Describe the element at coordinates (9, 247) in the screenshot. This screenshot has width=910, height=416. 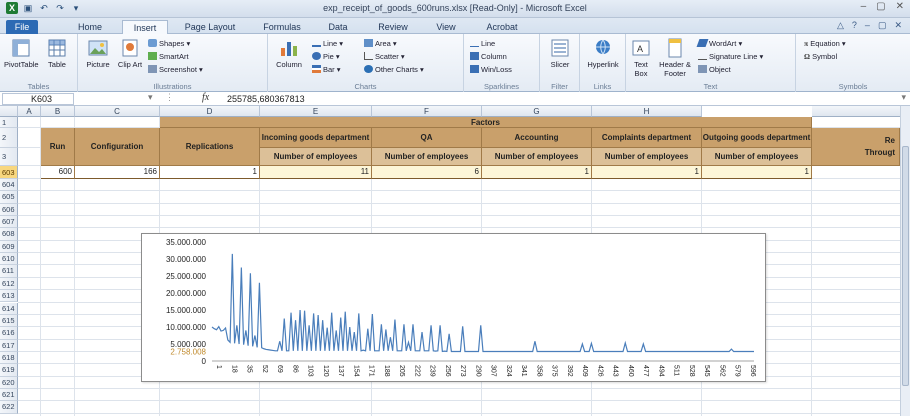
I see `row-header: 609` at that location.